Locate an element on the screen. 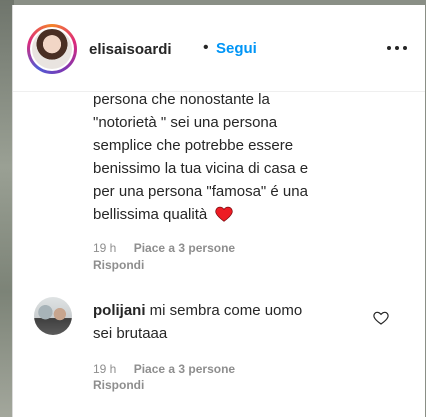 The image size is (426, 417). red-heart-emoji is located at coordinates (224, 214).